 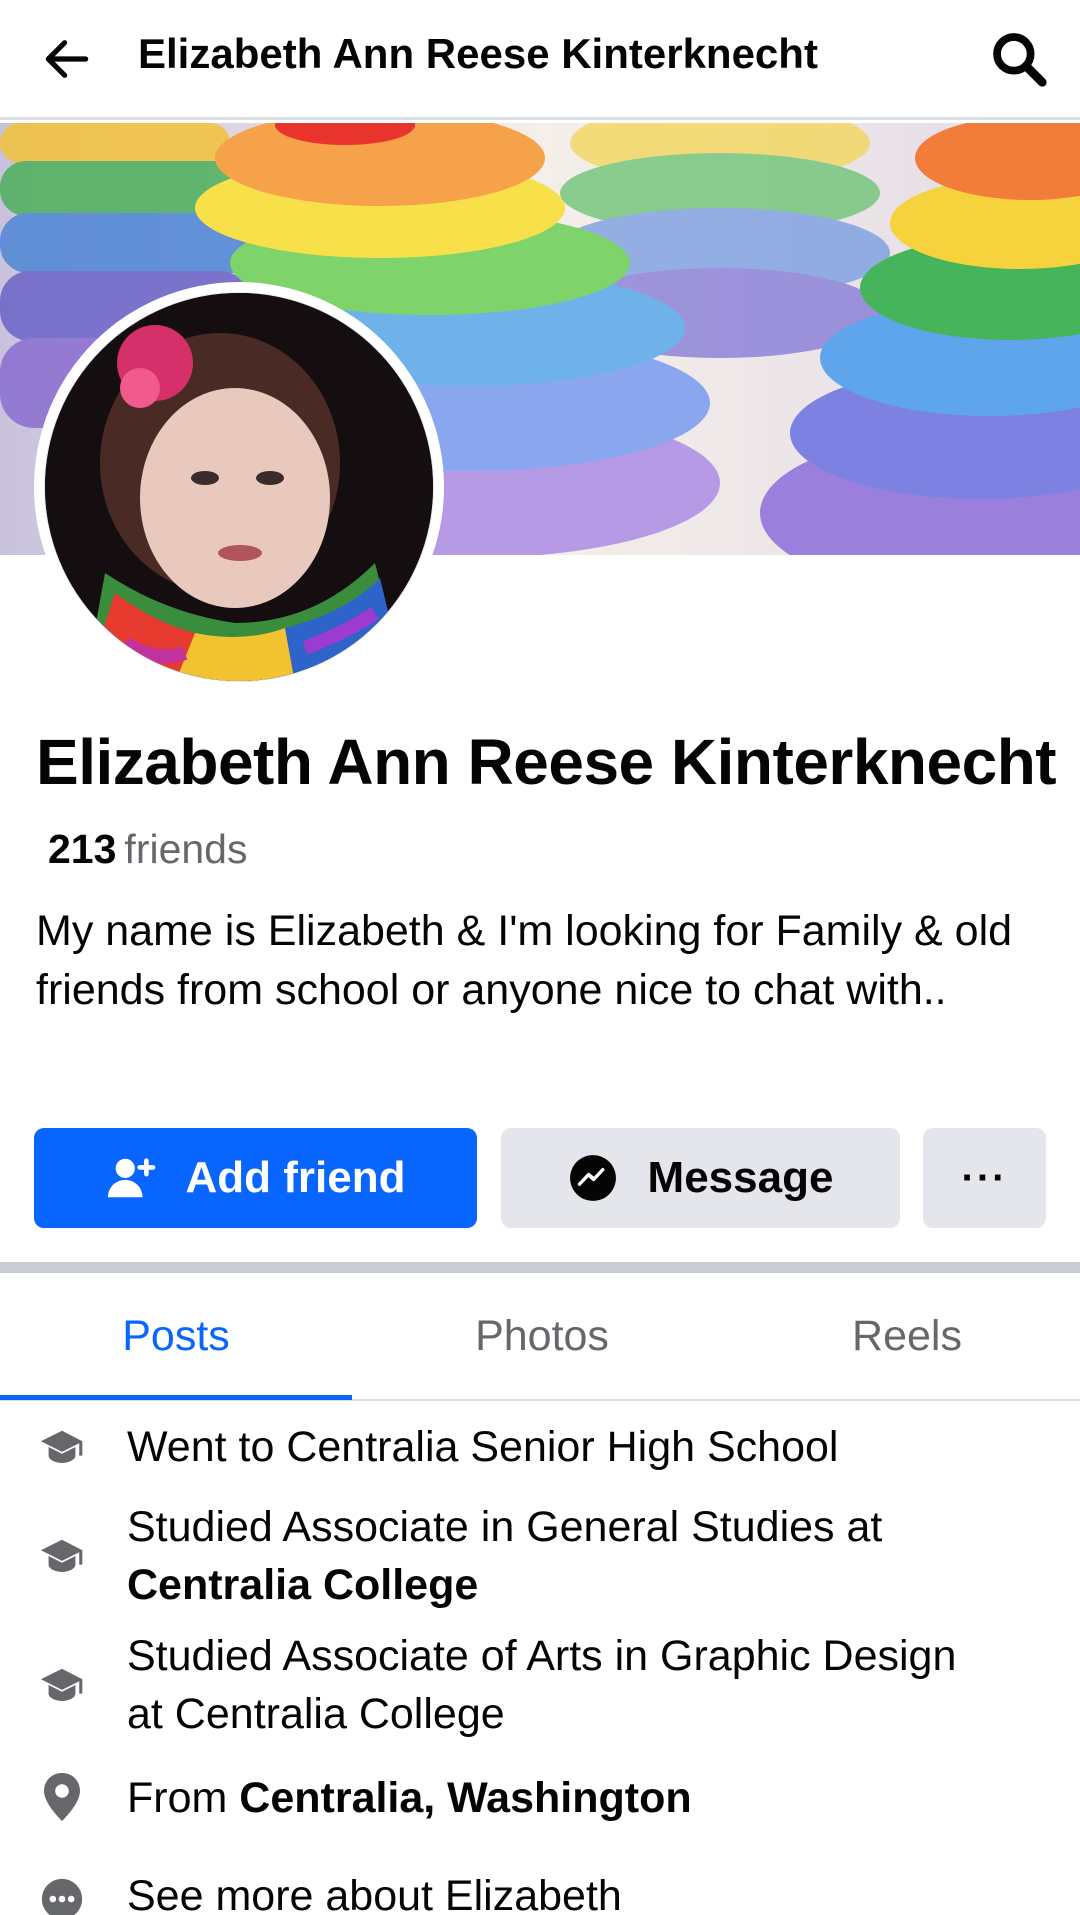 What do you see at coordinates (62, 1895) in the screenshot?
I see `ellipsis-circle-icon` at bounding box center [62, 1895].